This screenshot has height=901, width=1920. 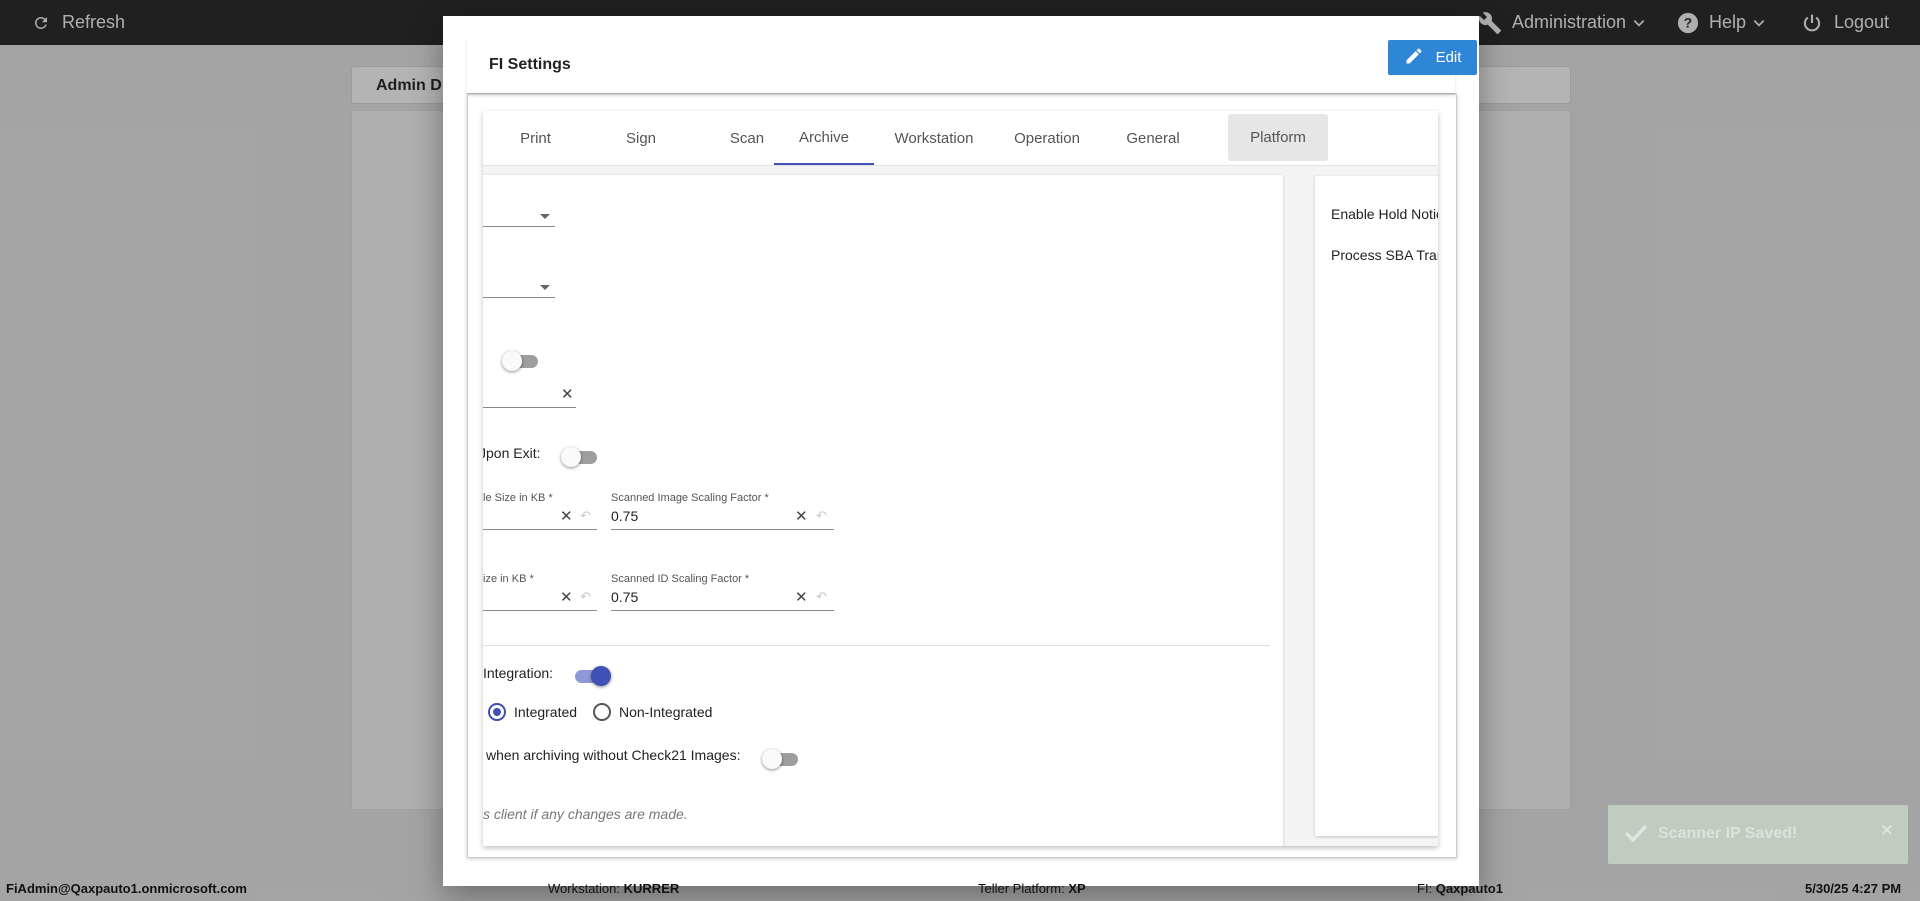 I want to click on integration-toggle, so click(x=591, y=676).